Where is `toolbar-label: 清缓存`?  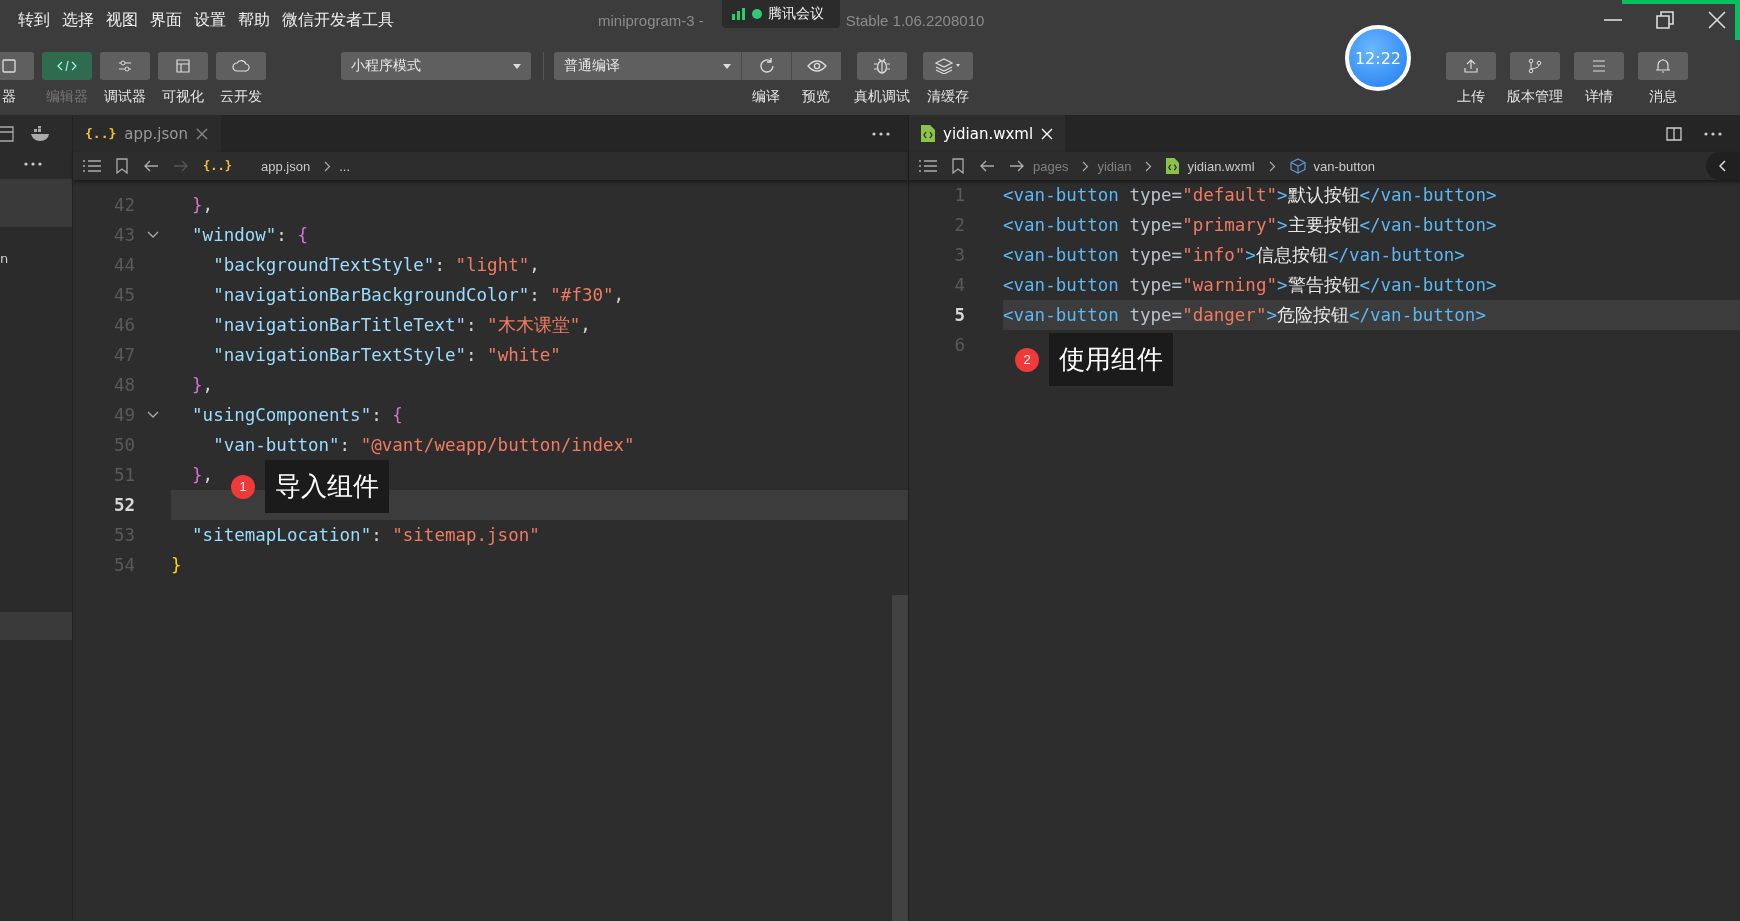
toolbar-label: 清缓存 is located at coordinates (948, 97).